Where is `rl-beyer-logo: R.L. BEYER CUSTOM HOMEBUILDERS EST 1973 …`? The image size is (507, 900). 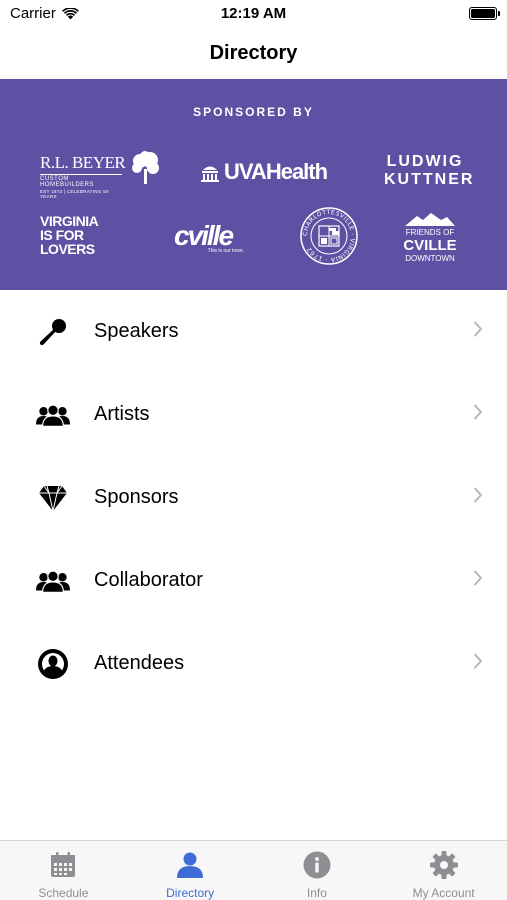 rl-beyer-logo: R.L. BEYER CUSTOM HOMEBUILDERS EST 1973 … is located at coordinates (100, 175).